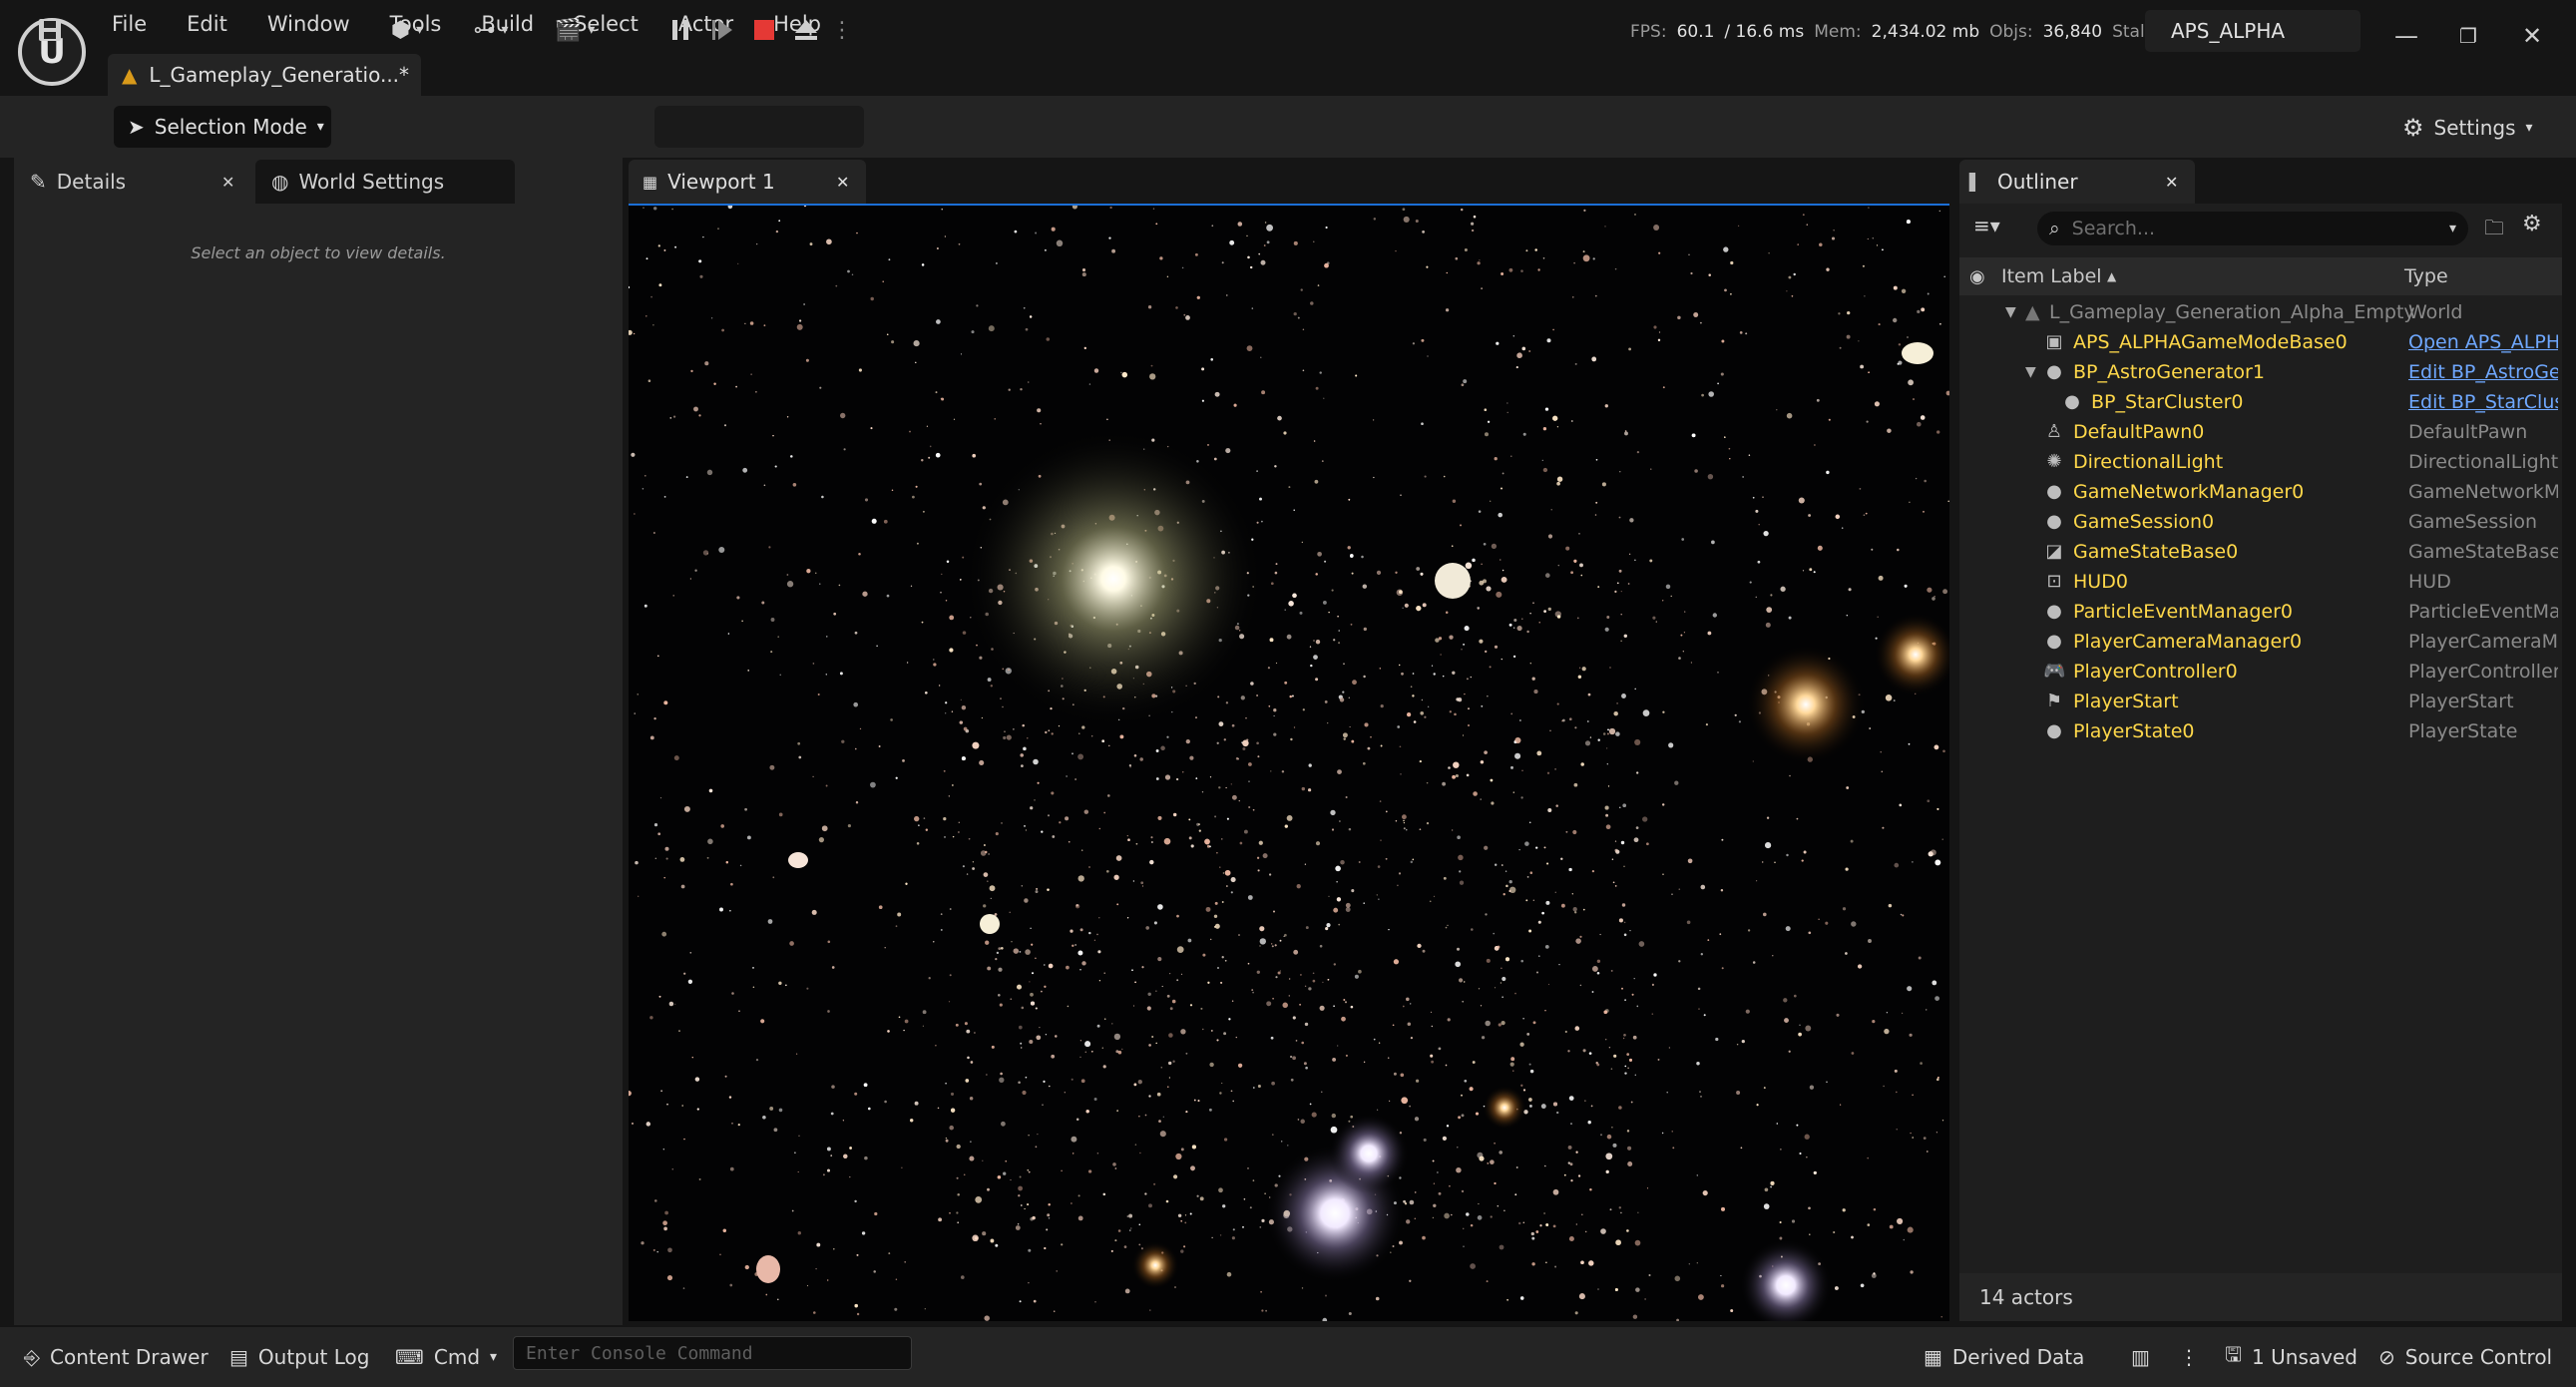 This screenshot has width=2576, height=1387. What do you see at coordinates (2483, 342) in the screenshot?
I see `actor-type-link: Open APS_ALPH` at bounding box center [2483, 342].